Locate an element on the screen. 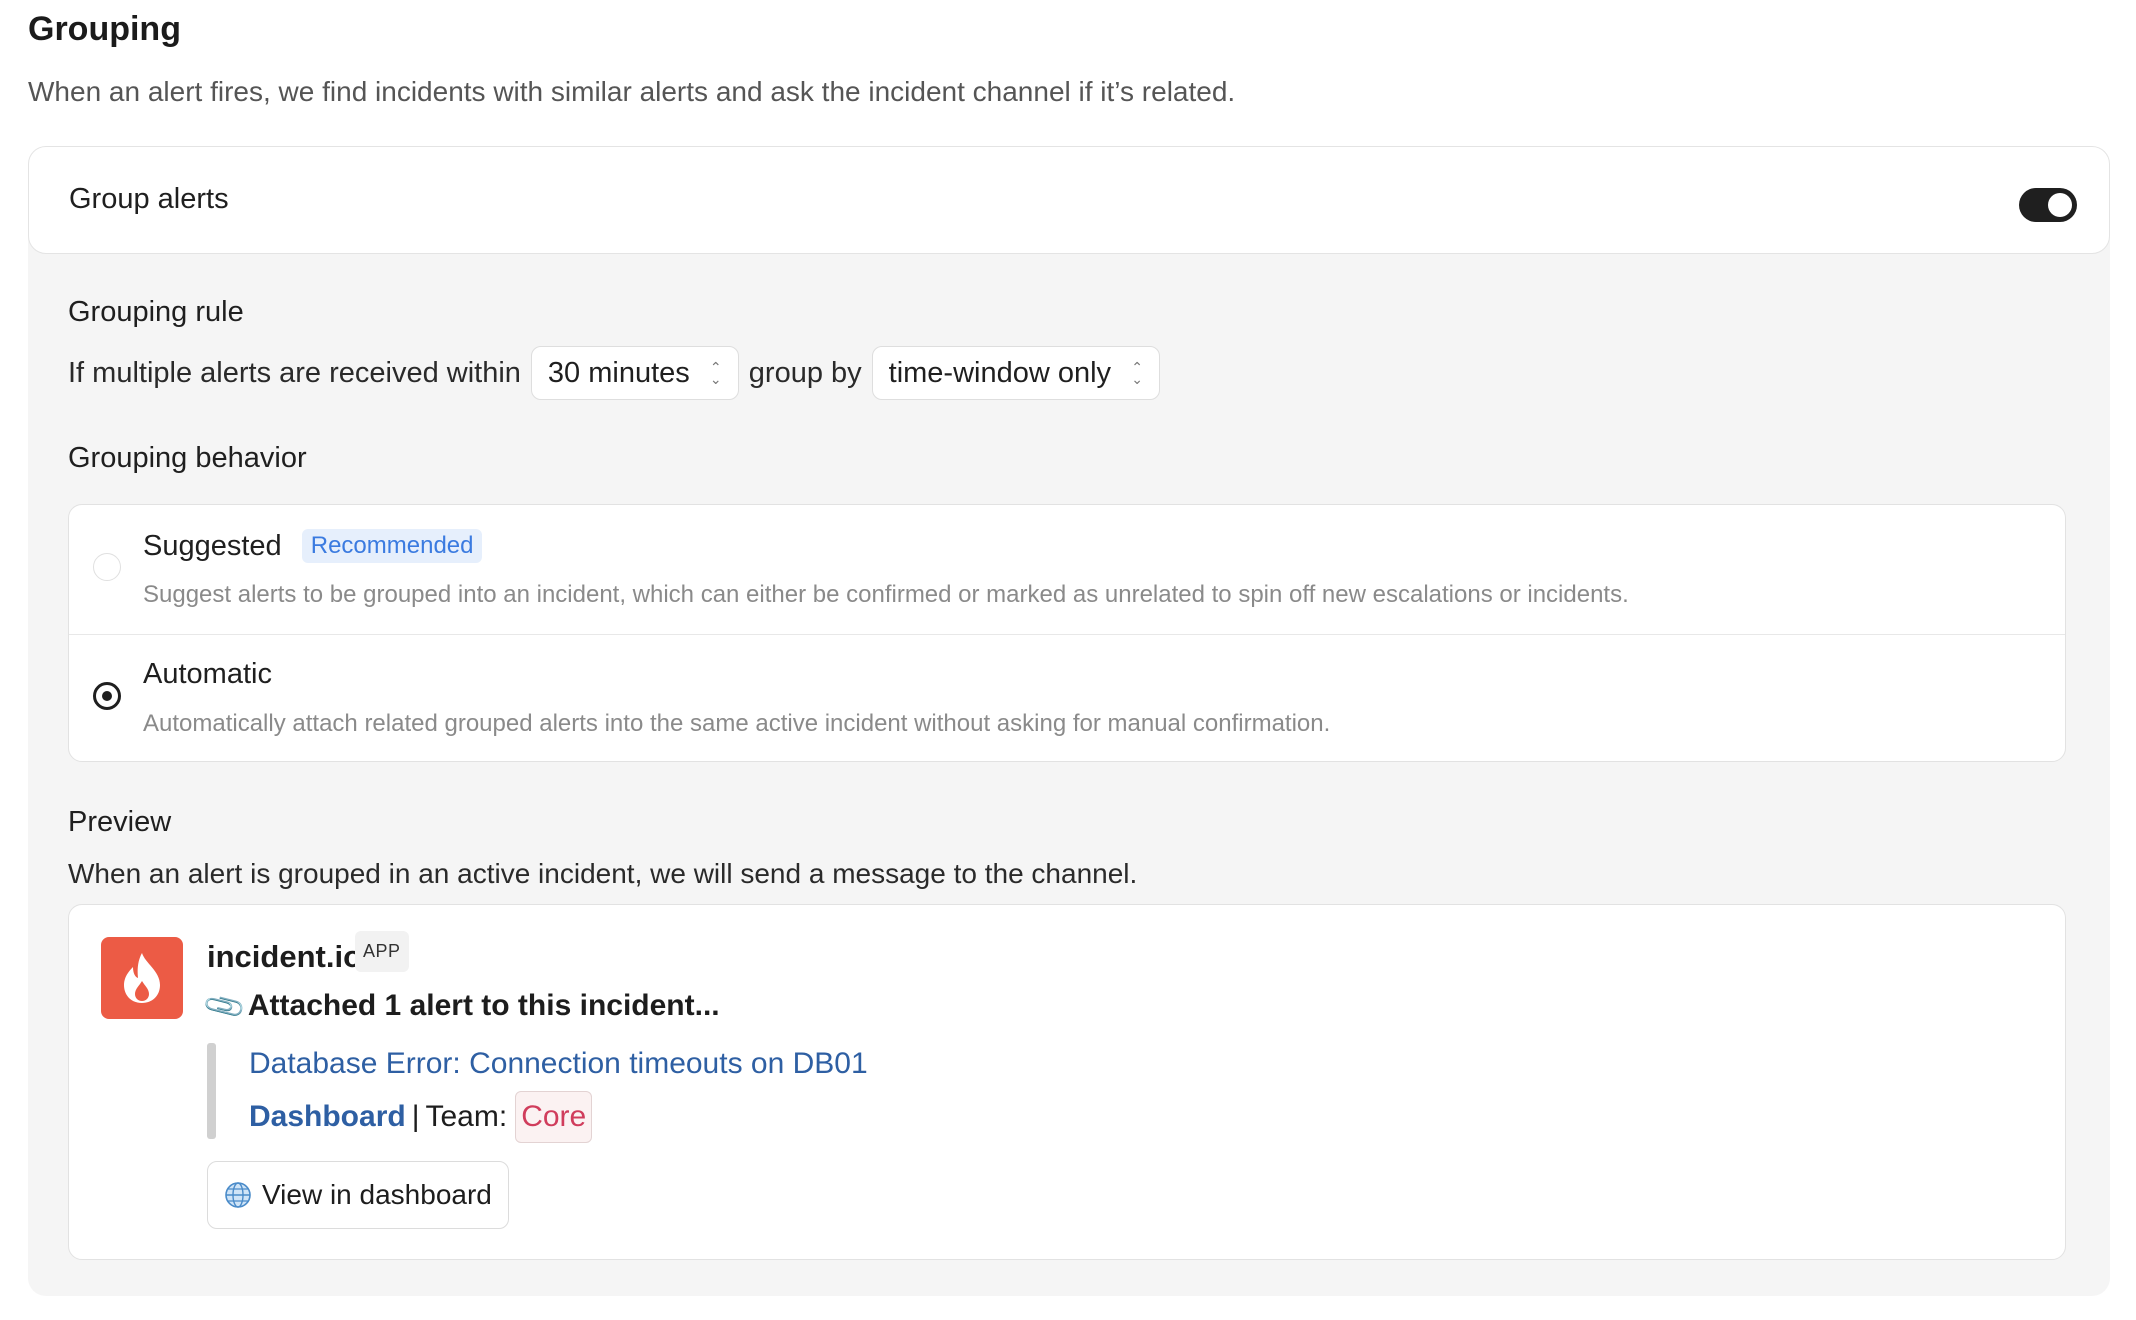 The image size is (2136, 1320). toggle-knob is located at coordinates (2060, 205).